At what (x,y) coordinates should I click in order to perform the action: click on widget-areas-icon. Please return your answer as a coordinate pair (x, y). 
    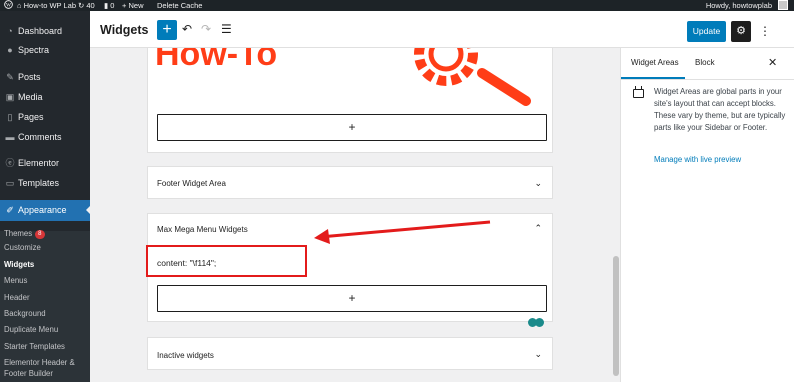
    Looking at the image, I should click on (638, 92).